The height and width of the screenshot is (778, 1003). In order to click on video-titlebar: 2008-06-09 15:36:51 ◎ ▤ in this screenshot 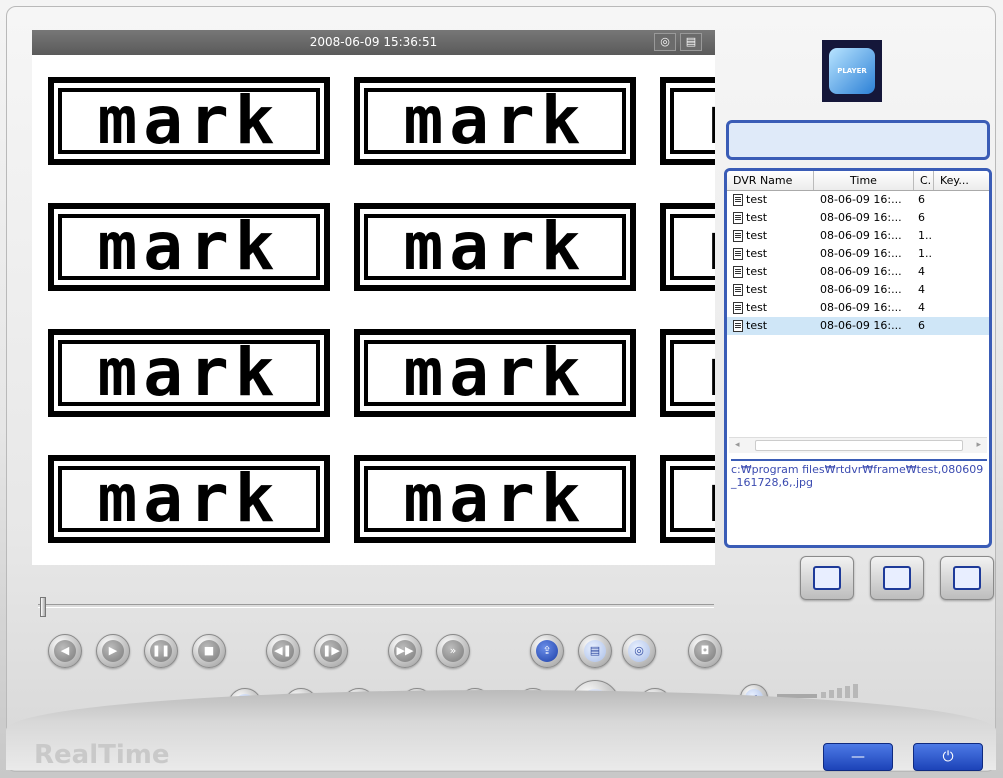, I will do `click(373, 42)`.